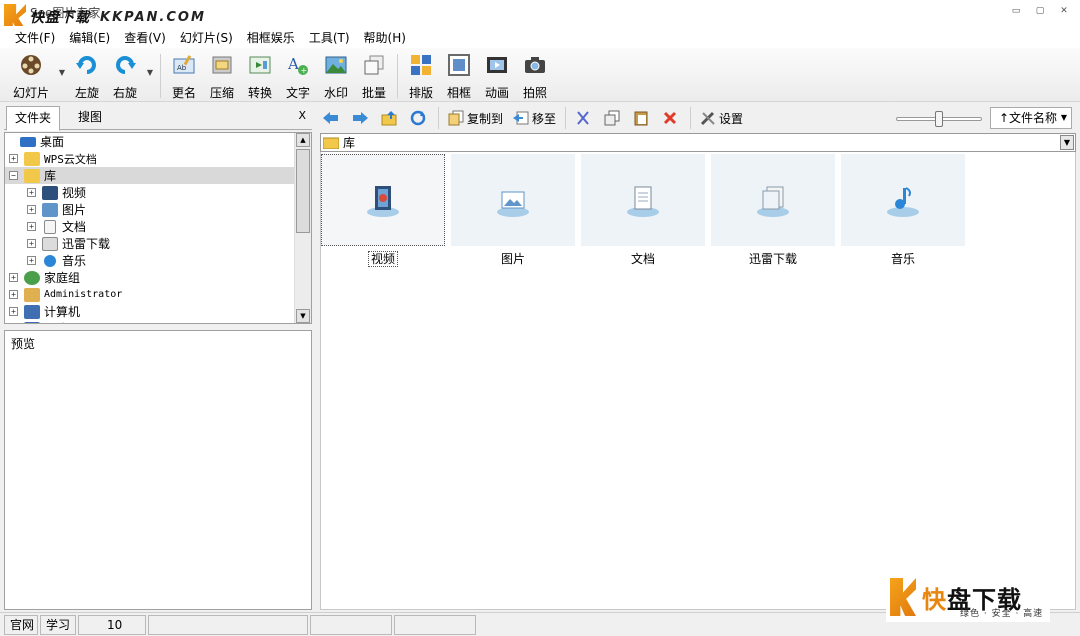  What do you see at coordinates (303, 140) in the screenshot?
I see `scroll-up-icon: ▲` at bounding box center [303, 140].